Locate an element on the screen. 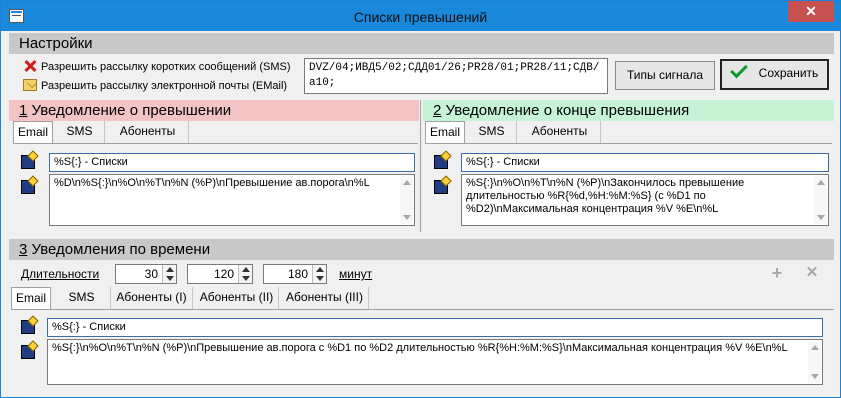  notify-time-subject: %S{:} - Списки is located at coordinates (435, 327).